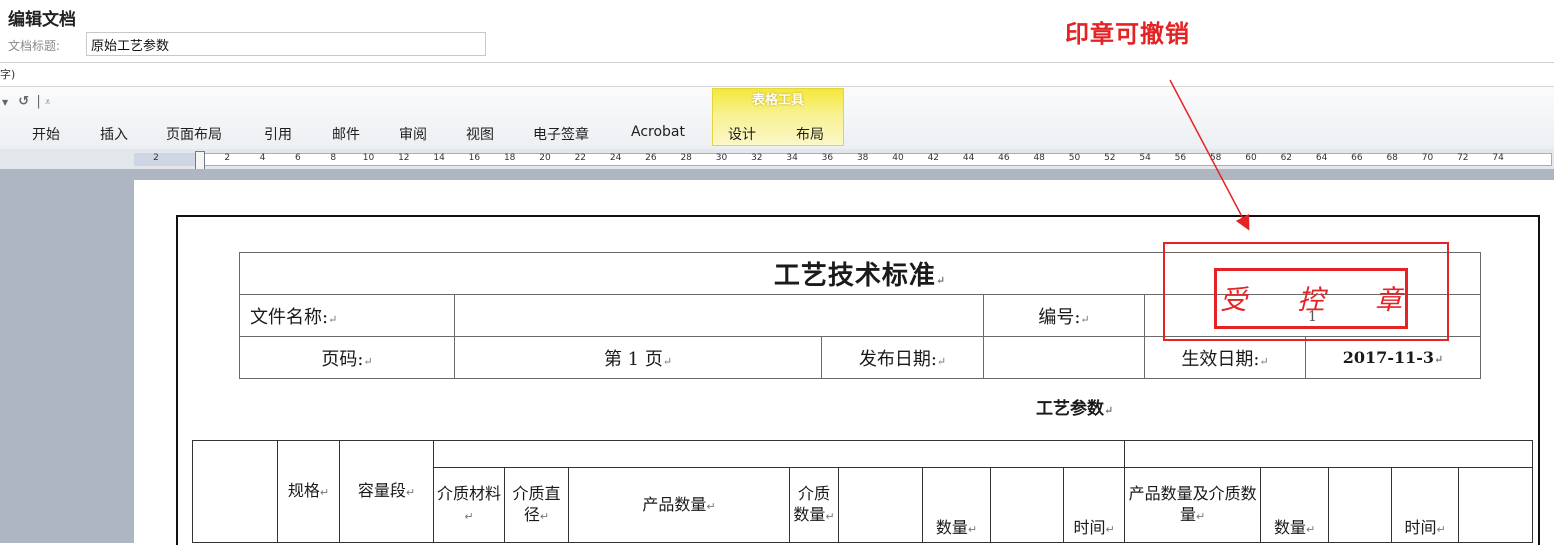 This screenshot has width=1554, height=545. What do you see at coordinates (347, 315) in the screenshot?
I see `file-name-label-cell: 文件名称:↵` at bounding box center [347, 315].